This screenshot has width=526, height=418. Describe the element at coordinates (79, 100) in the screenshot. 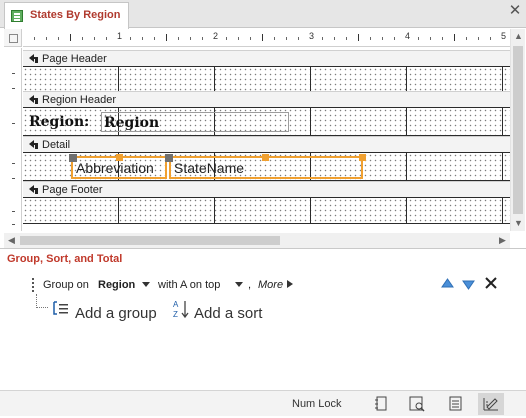

I see `region-header-label: Region Header` at that location.